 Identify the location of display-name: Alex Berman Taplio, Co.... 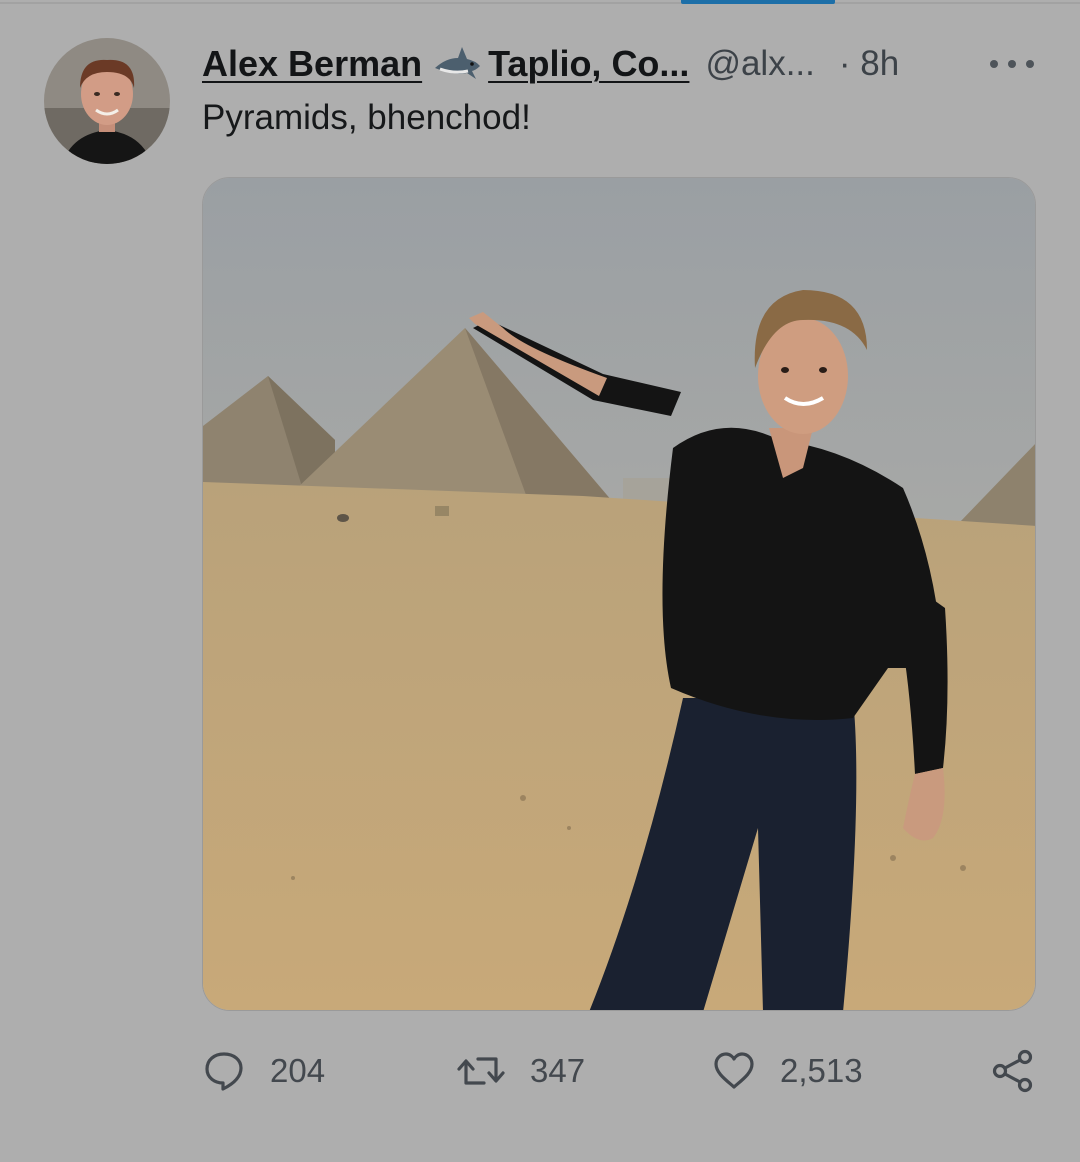
(445, 64).